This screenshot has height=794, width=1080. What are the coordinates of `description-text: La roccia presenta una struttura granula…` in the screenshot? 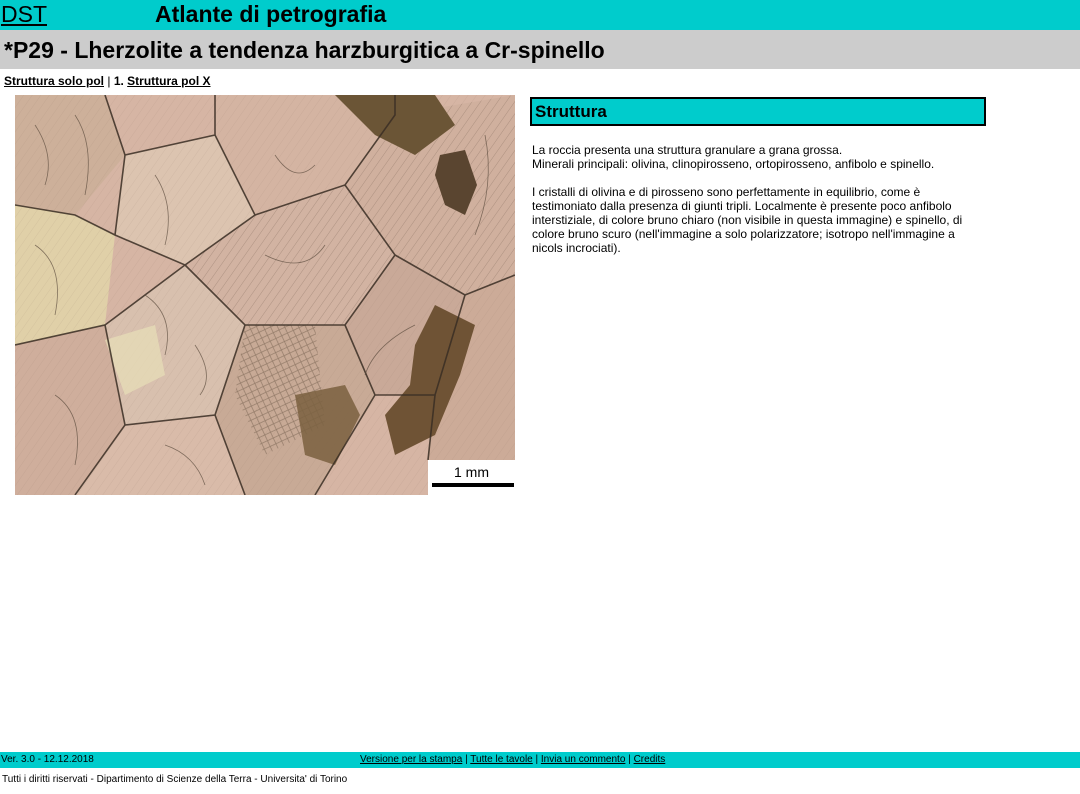 It's located at (752, 199).